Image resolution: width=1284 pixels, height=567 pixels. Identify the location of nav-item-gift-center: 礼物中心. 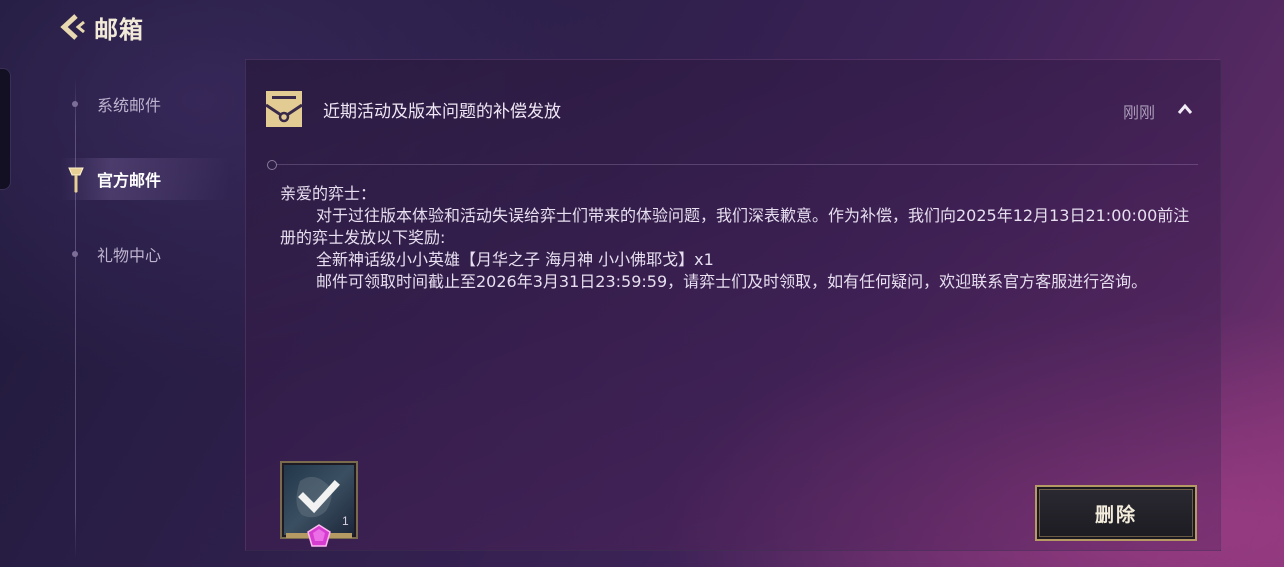
(150, 254).